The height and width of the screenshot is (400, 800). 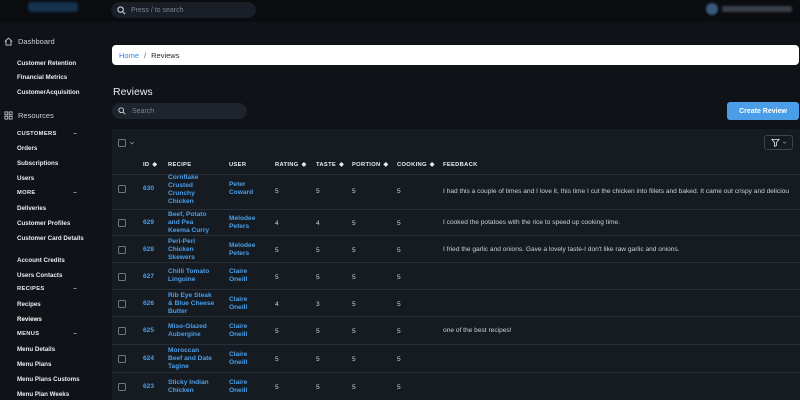 I want to click on sidebar-item-deliveries: Deliveries, so click(x=52, y=208).